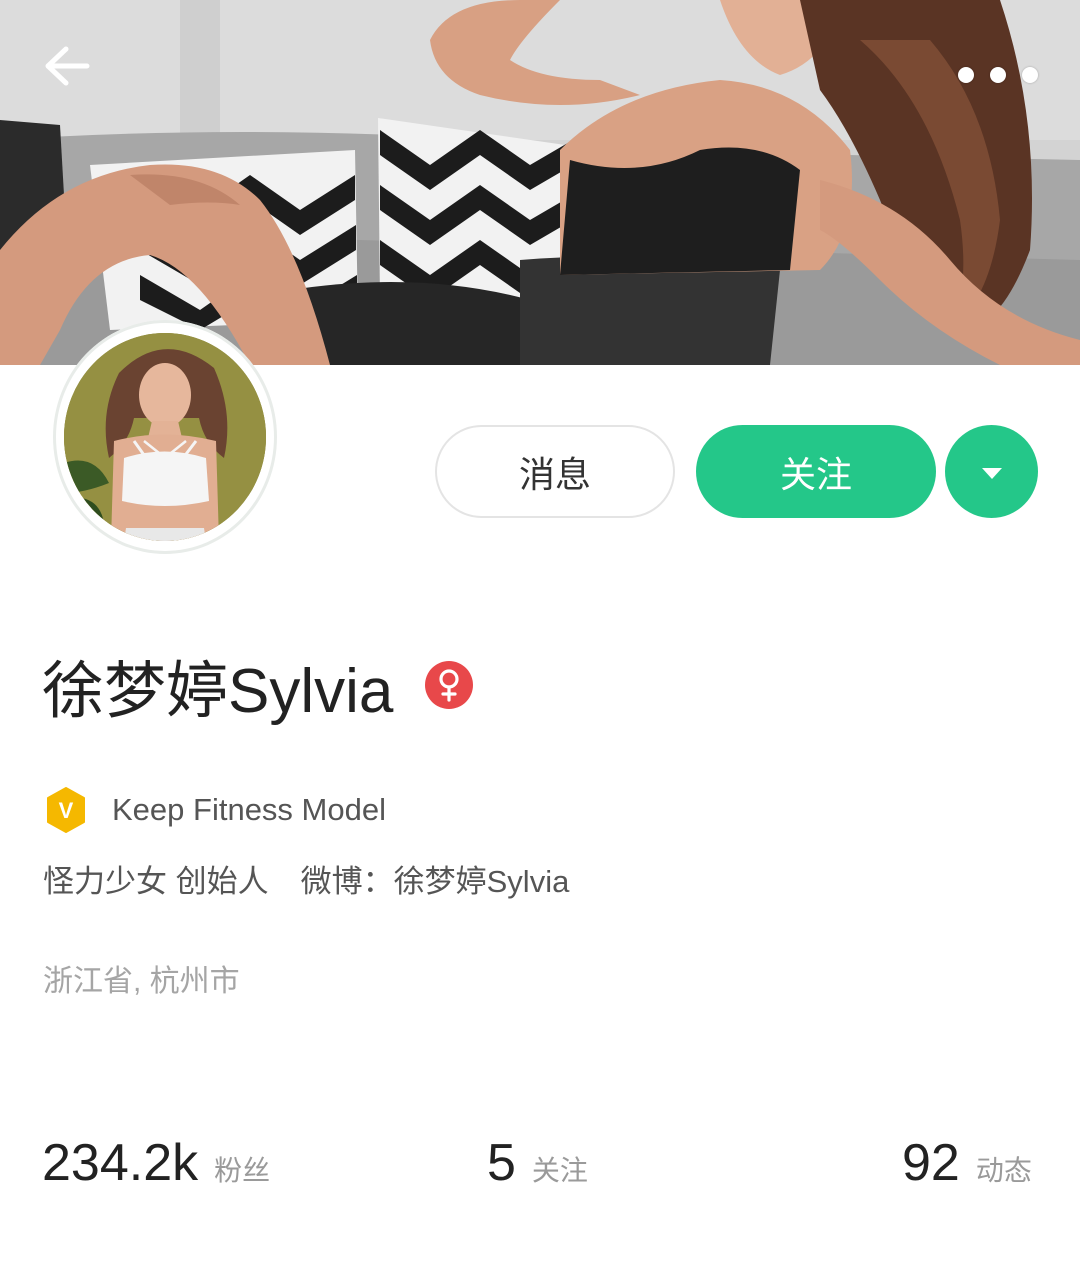  I want to click on following-label: 关注, so click(559, 1170).